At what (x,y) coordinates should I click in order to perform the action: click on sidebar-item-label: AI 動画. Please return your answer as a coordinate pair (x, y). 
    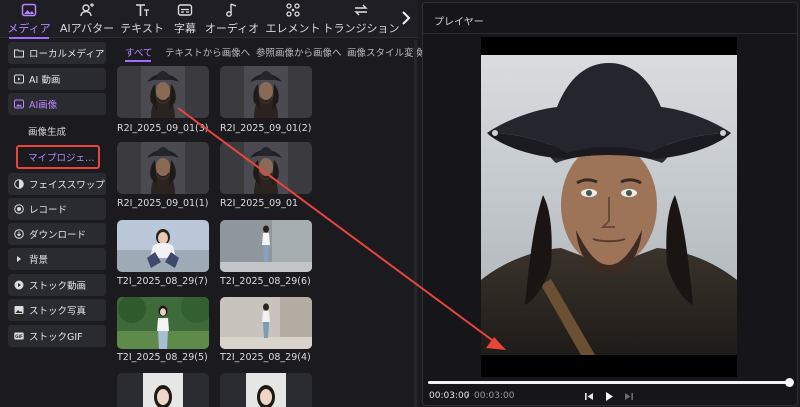
    Looking at the image, I should click on (45, 80).